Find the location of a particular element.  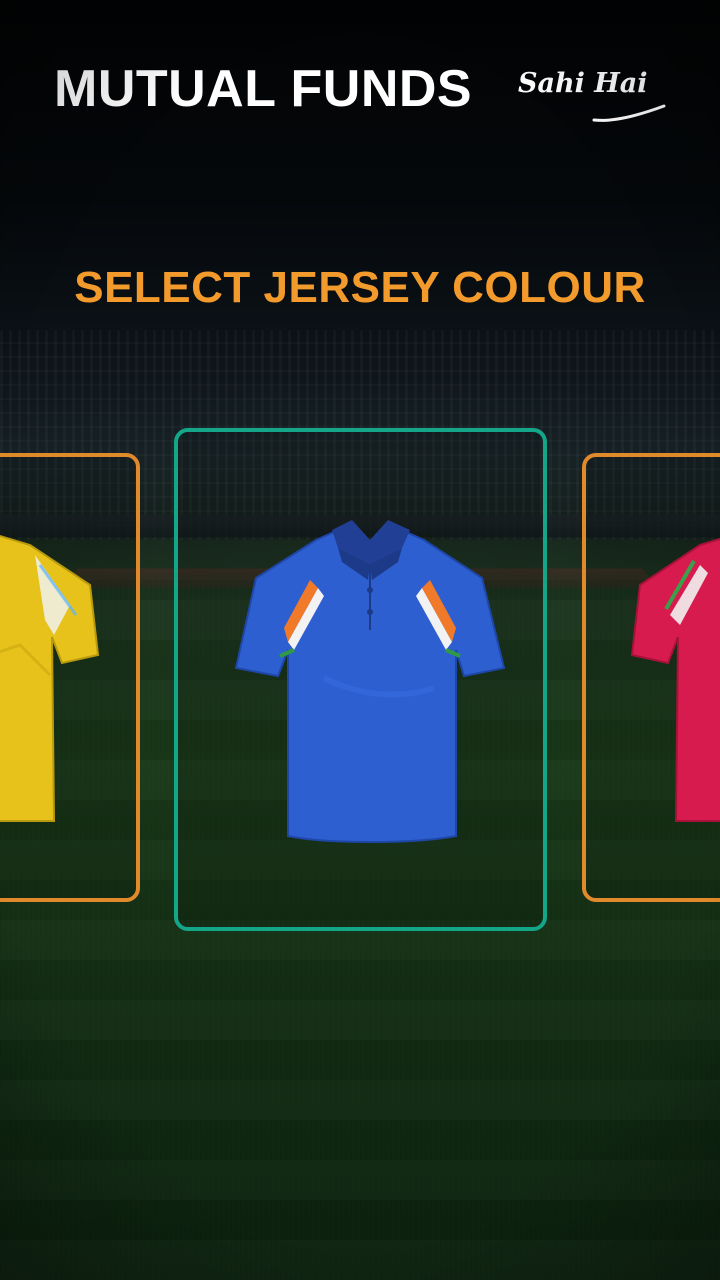

logo-swoosh-icon is located at coordinates (629, 113).